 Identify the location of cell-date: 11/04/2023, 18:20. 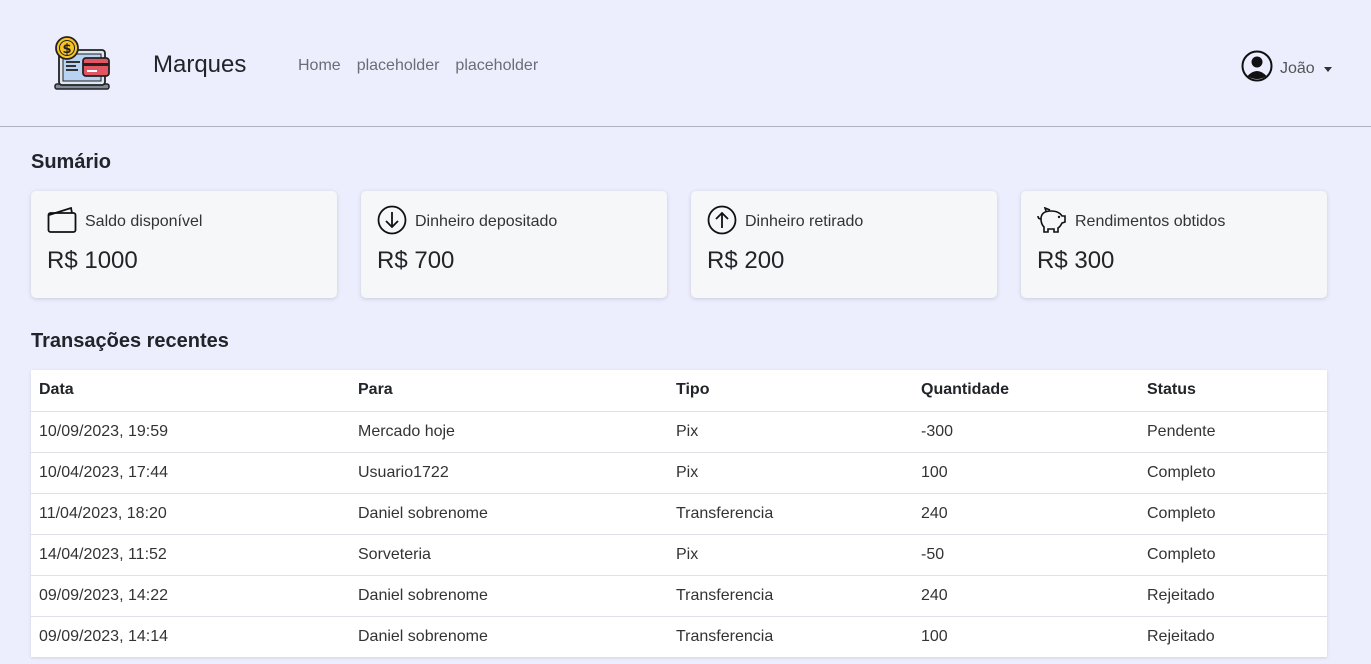
(190, 514).